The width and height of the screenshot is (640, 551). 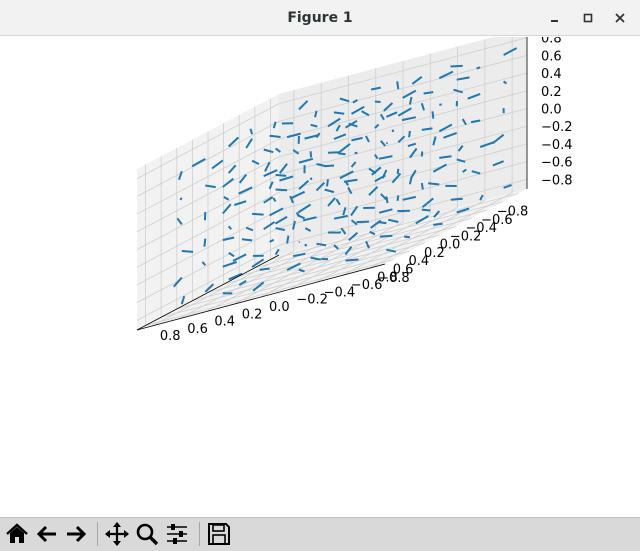 I want to click on z-tick-label: −0.6, so click(x=557, y=163).